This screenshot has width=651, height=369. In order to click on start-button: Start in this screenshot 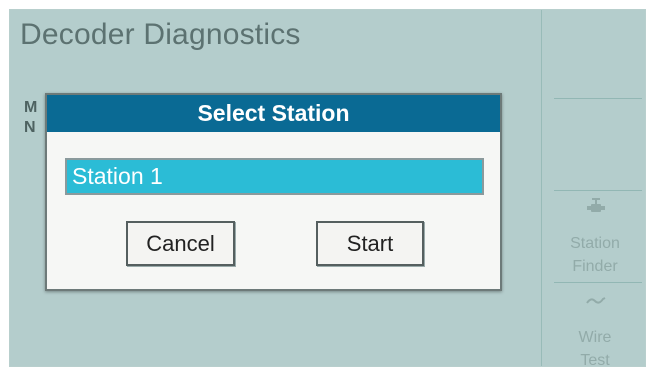, I will do `click(370, 243)`.